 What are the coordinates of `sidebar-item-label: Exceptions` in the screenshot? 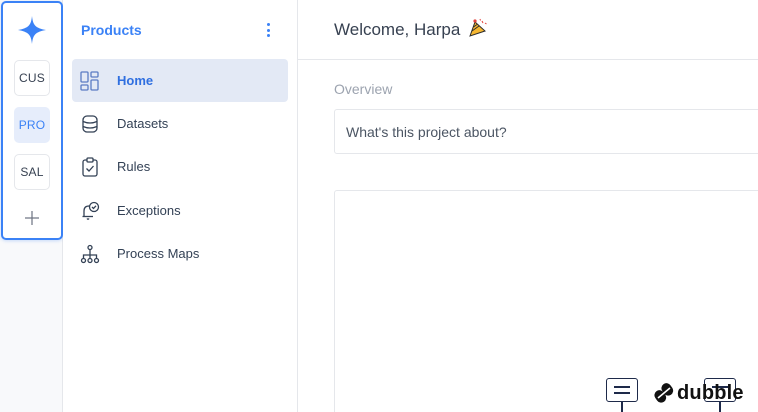 It's located at (149, 210).